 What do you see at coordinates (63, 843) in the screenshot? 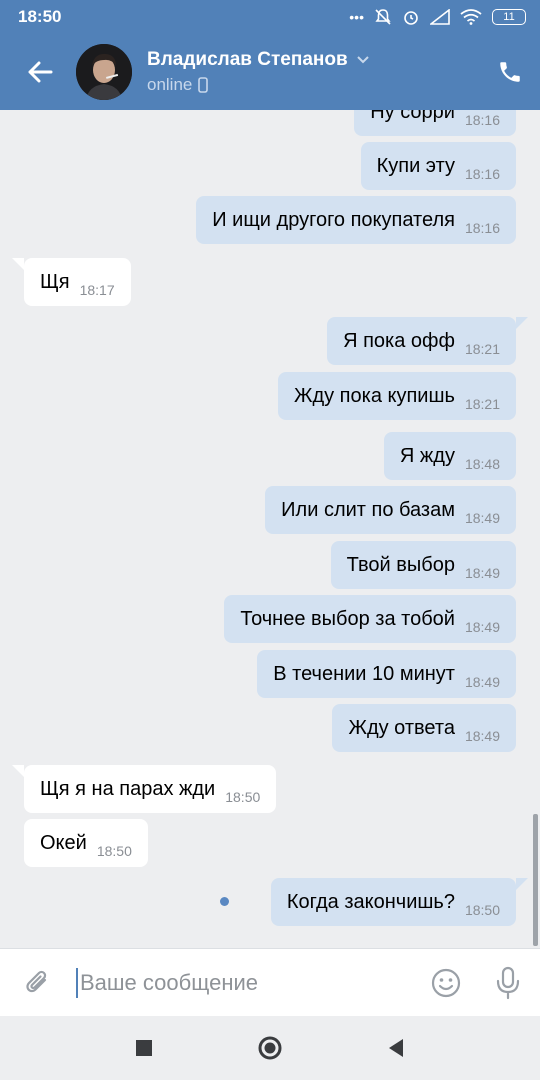
I see `message-text: Окей` at bounding box center [63, 843].